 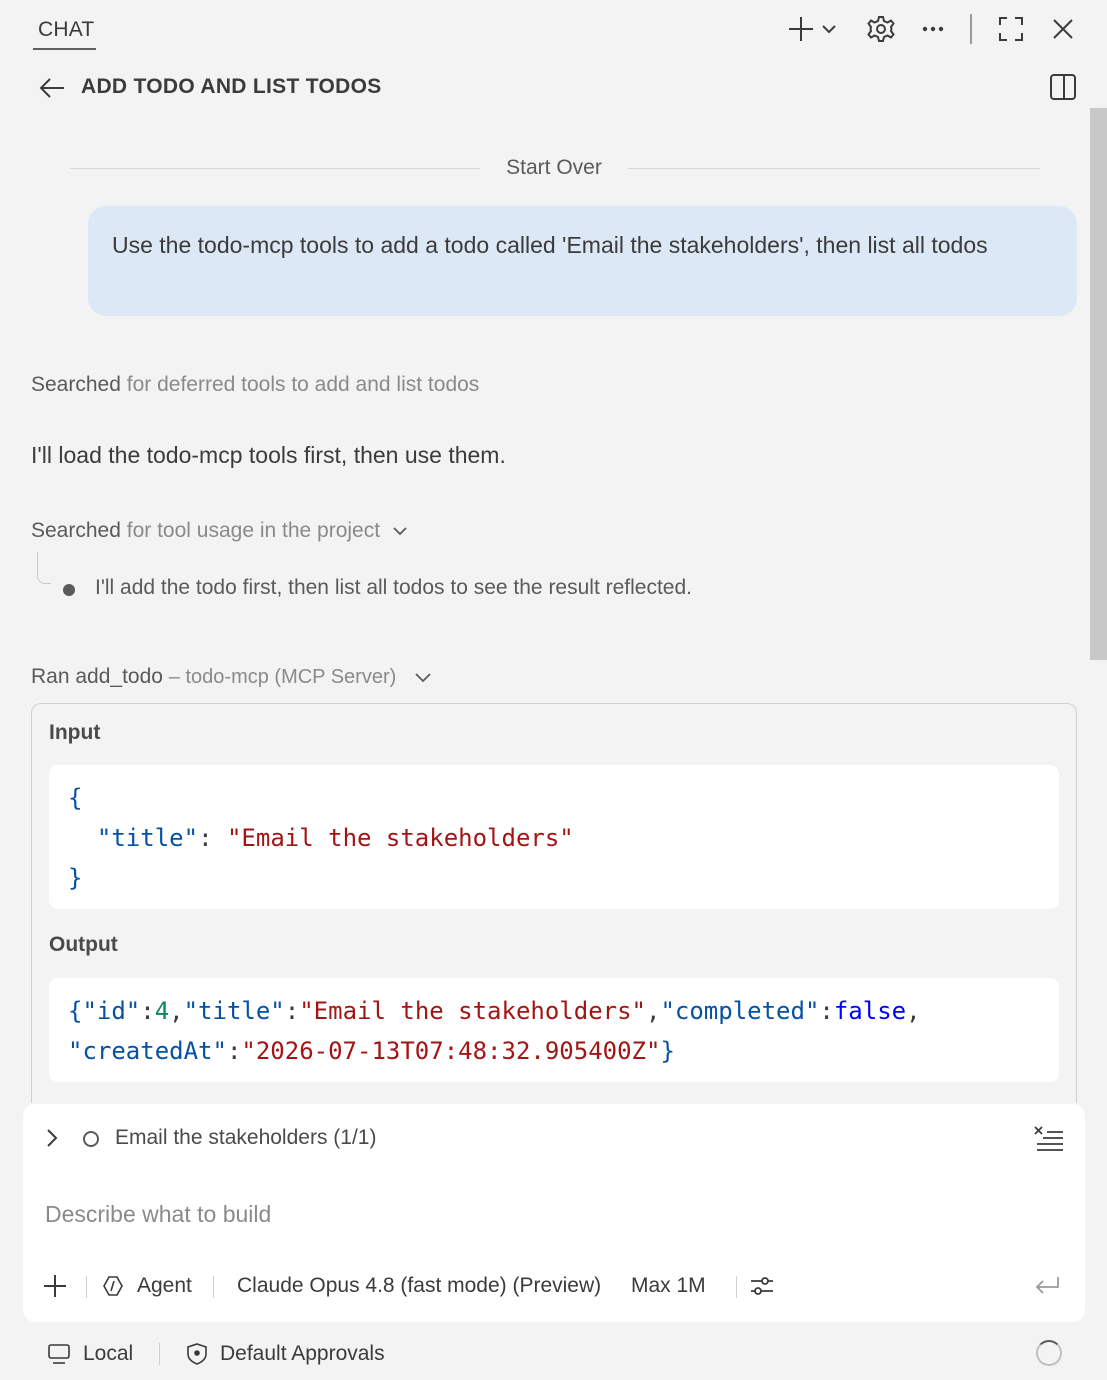 I want to click on tool-run-header: Ran add_todo – todo-mcp (MCP Server), so click(x=231, y=677).